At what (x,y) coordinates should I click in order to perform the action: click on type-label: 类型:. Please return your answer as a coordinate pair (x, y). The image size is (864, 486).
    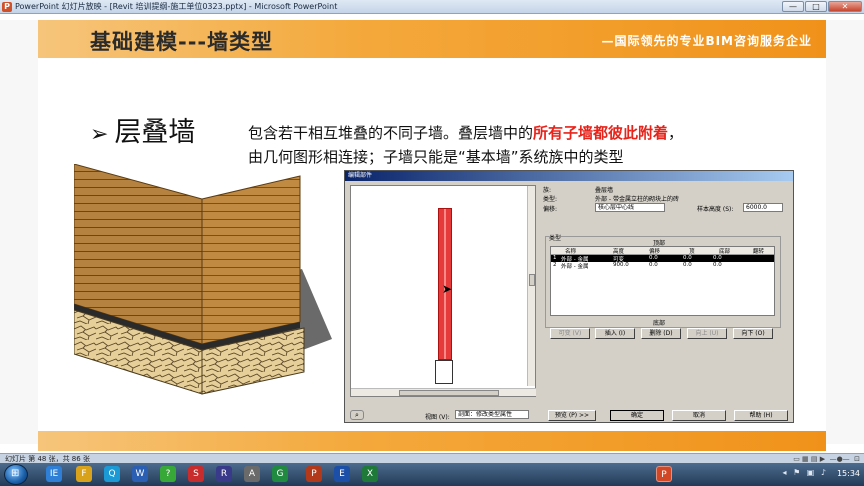
    Looking at the image, I should click on (550, 199).